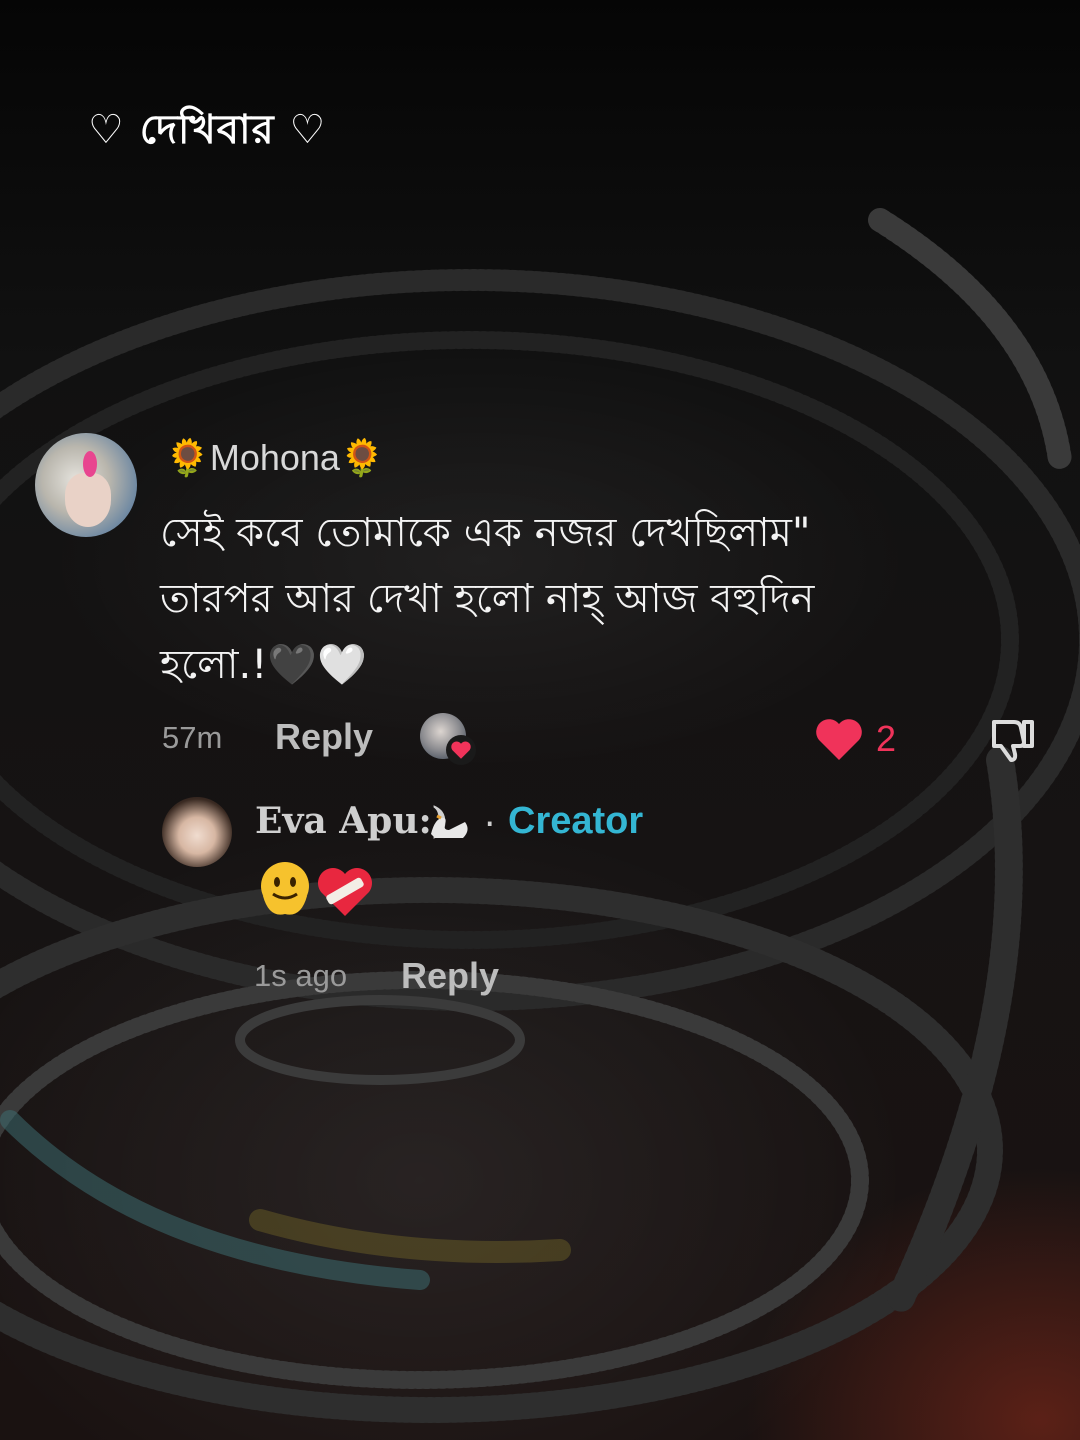 The height and width of the screenshot is (1440, 1080). Describe the element at coordinates (275, 458) in the screenshot. I see `commenter-username: 🌻Mohona🌻` at that location.